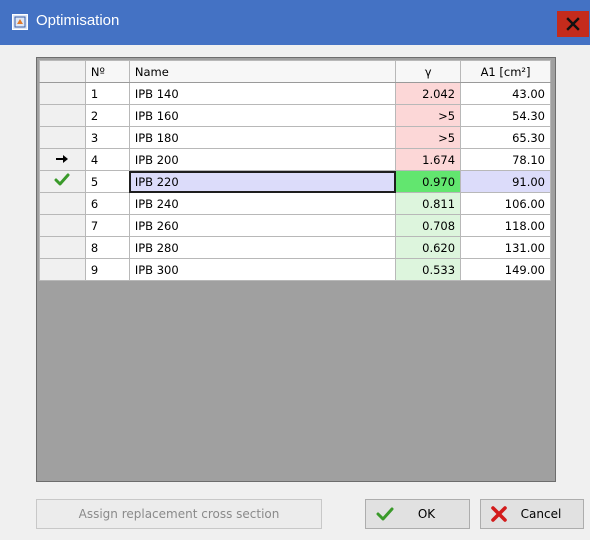 The image size is (590, 540). Describe the element at coordinates (262, 71) in the screenshot. I see `column-header-name: Name` at that location.